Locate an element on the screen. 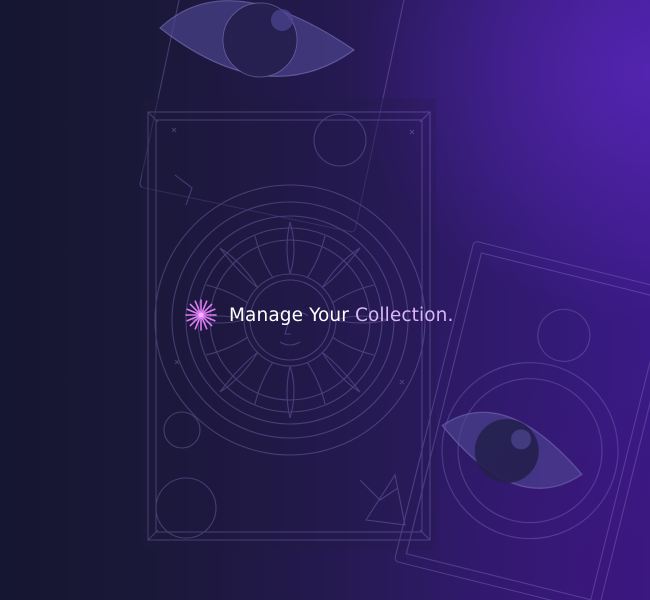  hero-heading: Manage Your Collection. is located at coordinates (319, 315).